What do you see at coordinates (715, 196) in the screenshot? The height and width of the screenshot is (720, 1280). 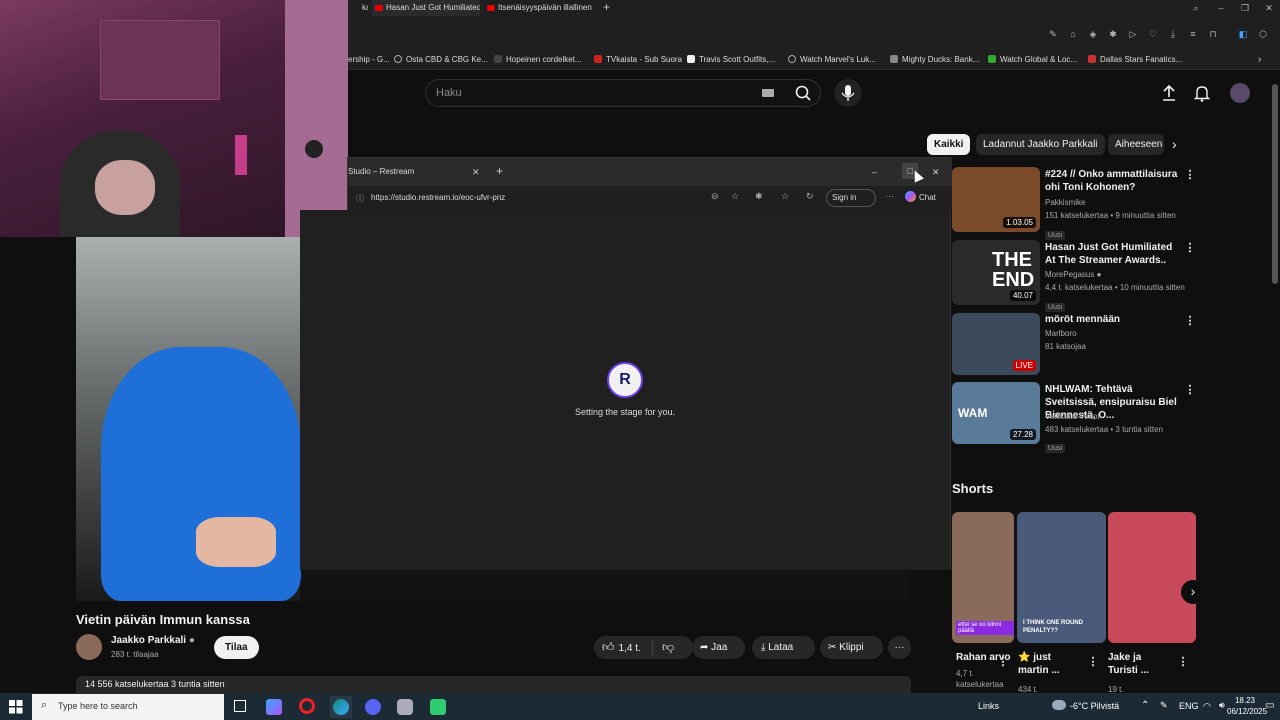 I see `zoom-icon: ⊖` at bounding box center [715, 196].